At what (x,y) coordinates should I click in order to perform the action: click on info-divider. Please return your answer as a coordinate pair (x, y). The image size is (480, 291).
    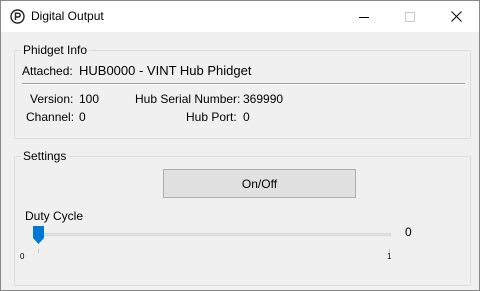
    Looking at the image, I should click on (243, 84).